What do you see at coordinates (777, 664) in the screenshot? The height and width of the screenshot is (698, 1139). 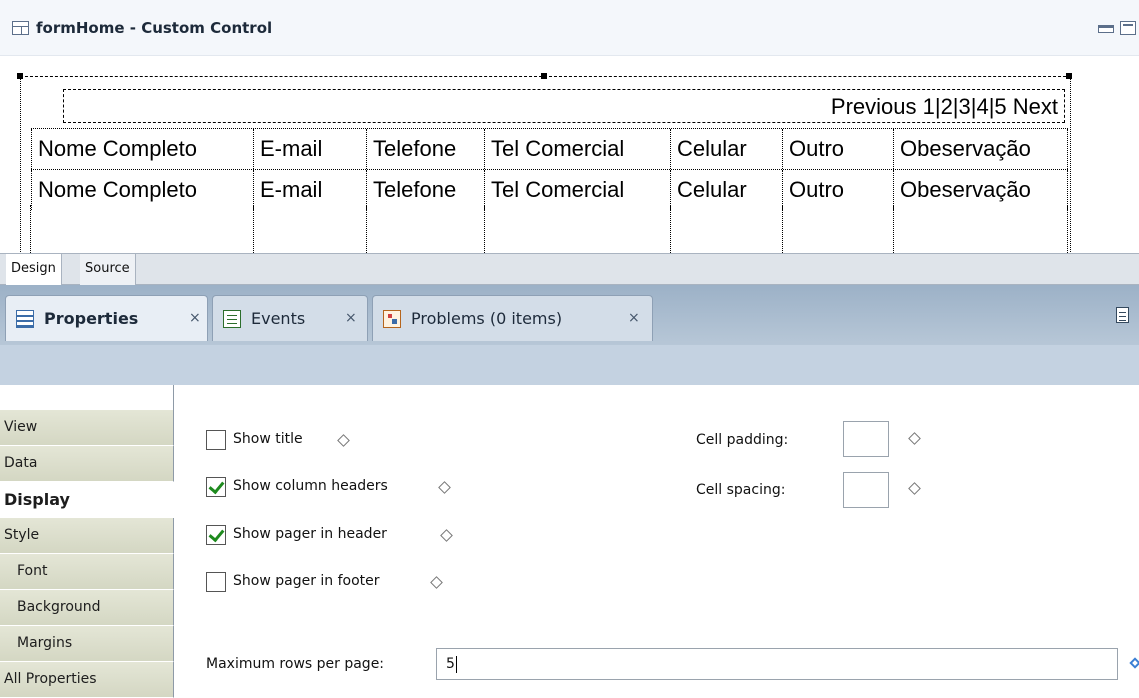 I see `max-rows-input: 5` at bounding box center [777, 664].